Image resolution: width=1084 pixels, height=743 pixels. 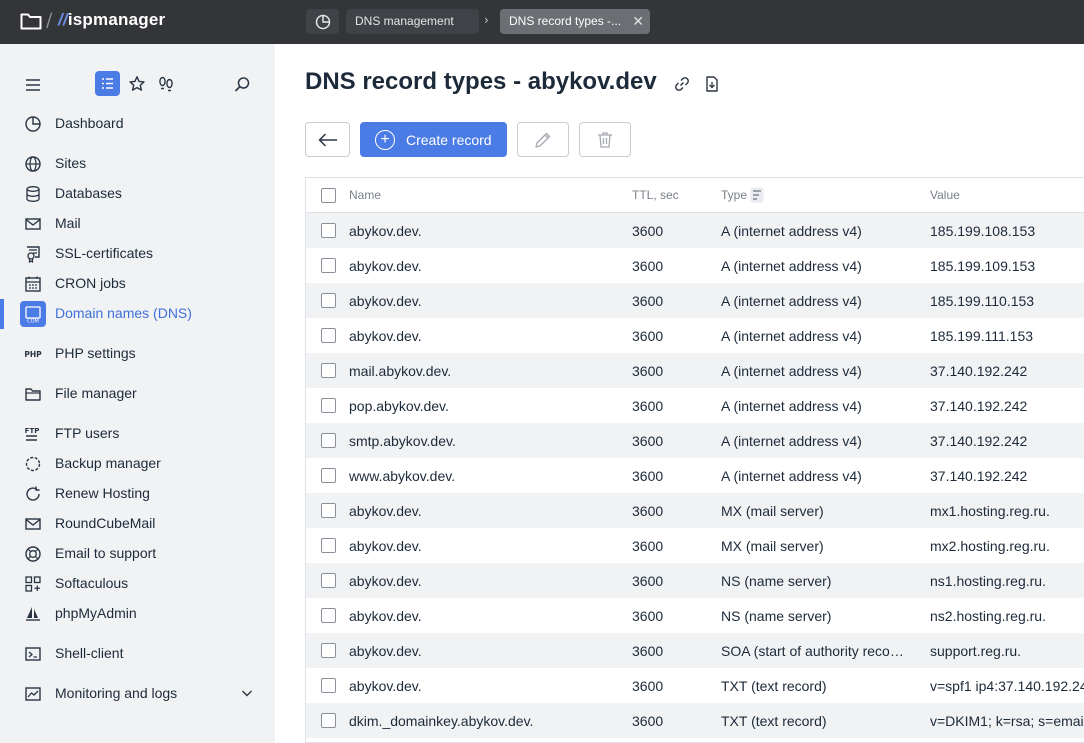 What do you see at coordinates (166, 84) in the screenshot?
I see `footprints-icon` at bounding box center [166, 84].